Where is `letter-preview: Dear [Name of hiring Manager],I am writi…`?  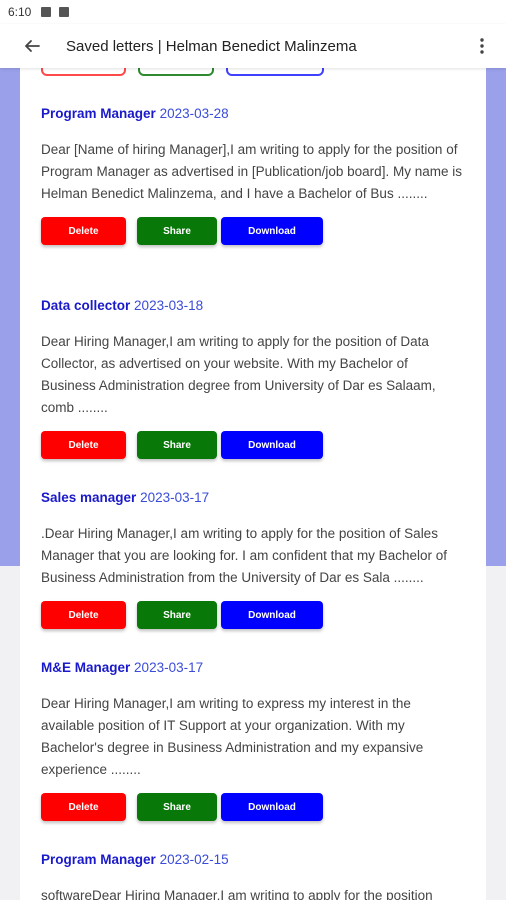
letter-preview: Dear [Name of hiring Manager],I am writi… is located at coordinates (251, 171).